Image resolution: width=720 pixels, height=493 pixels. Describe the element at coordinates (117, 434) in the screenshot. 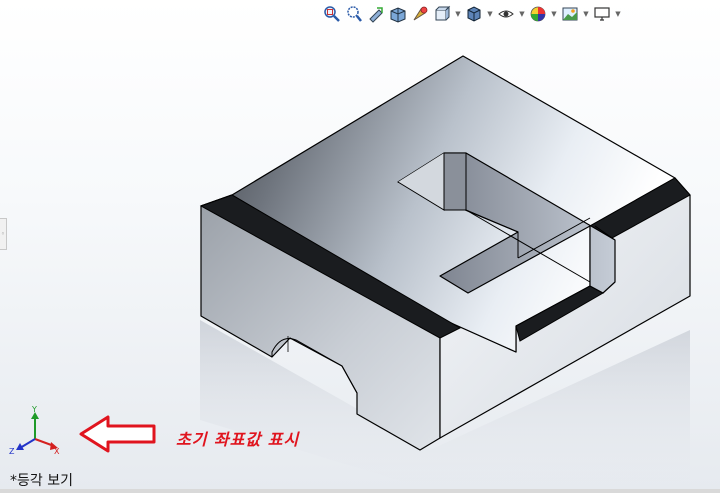

I see `annotation-arrow-icon` at that location.